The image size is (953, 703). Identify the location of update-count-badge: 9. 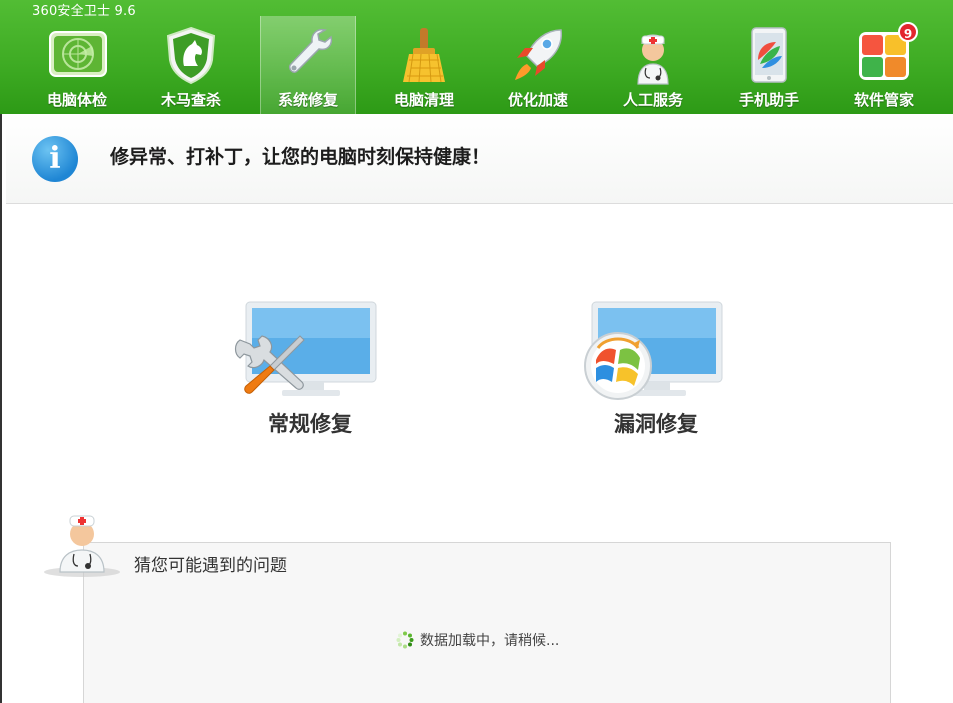
(908, 32).